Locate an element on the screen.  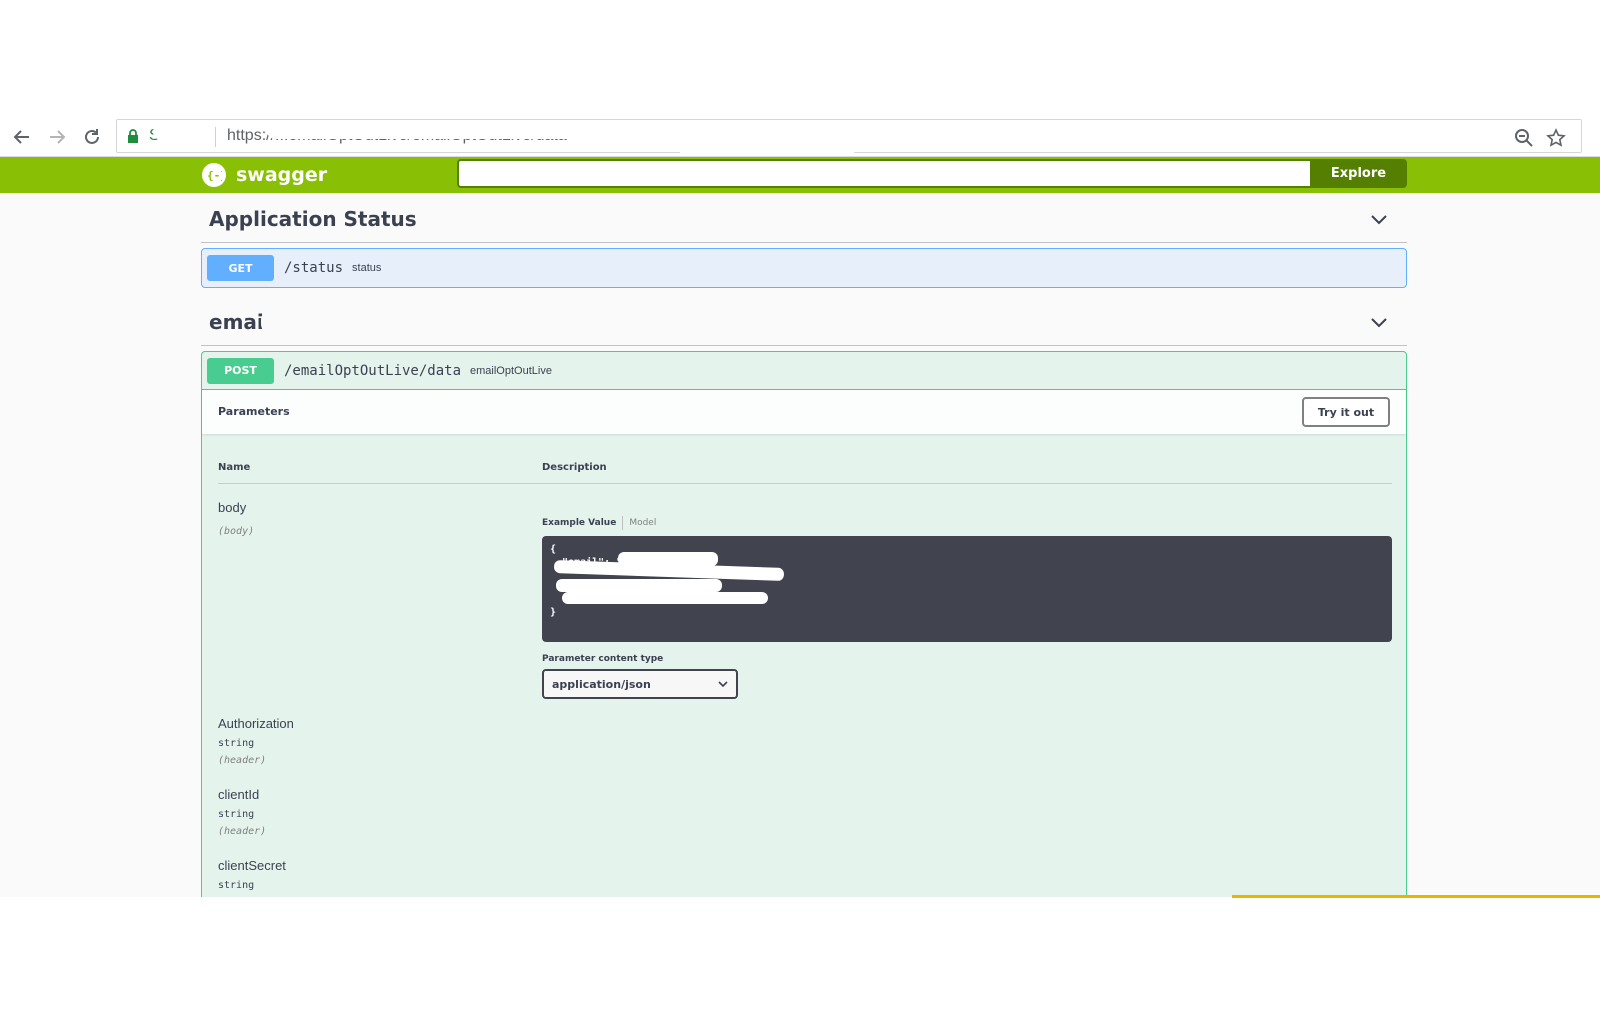
zoom-icon is located at coordinates (1524, 138).